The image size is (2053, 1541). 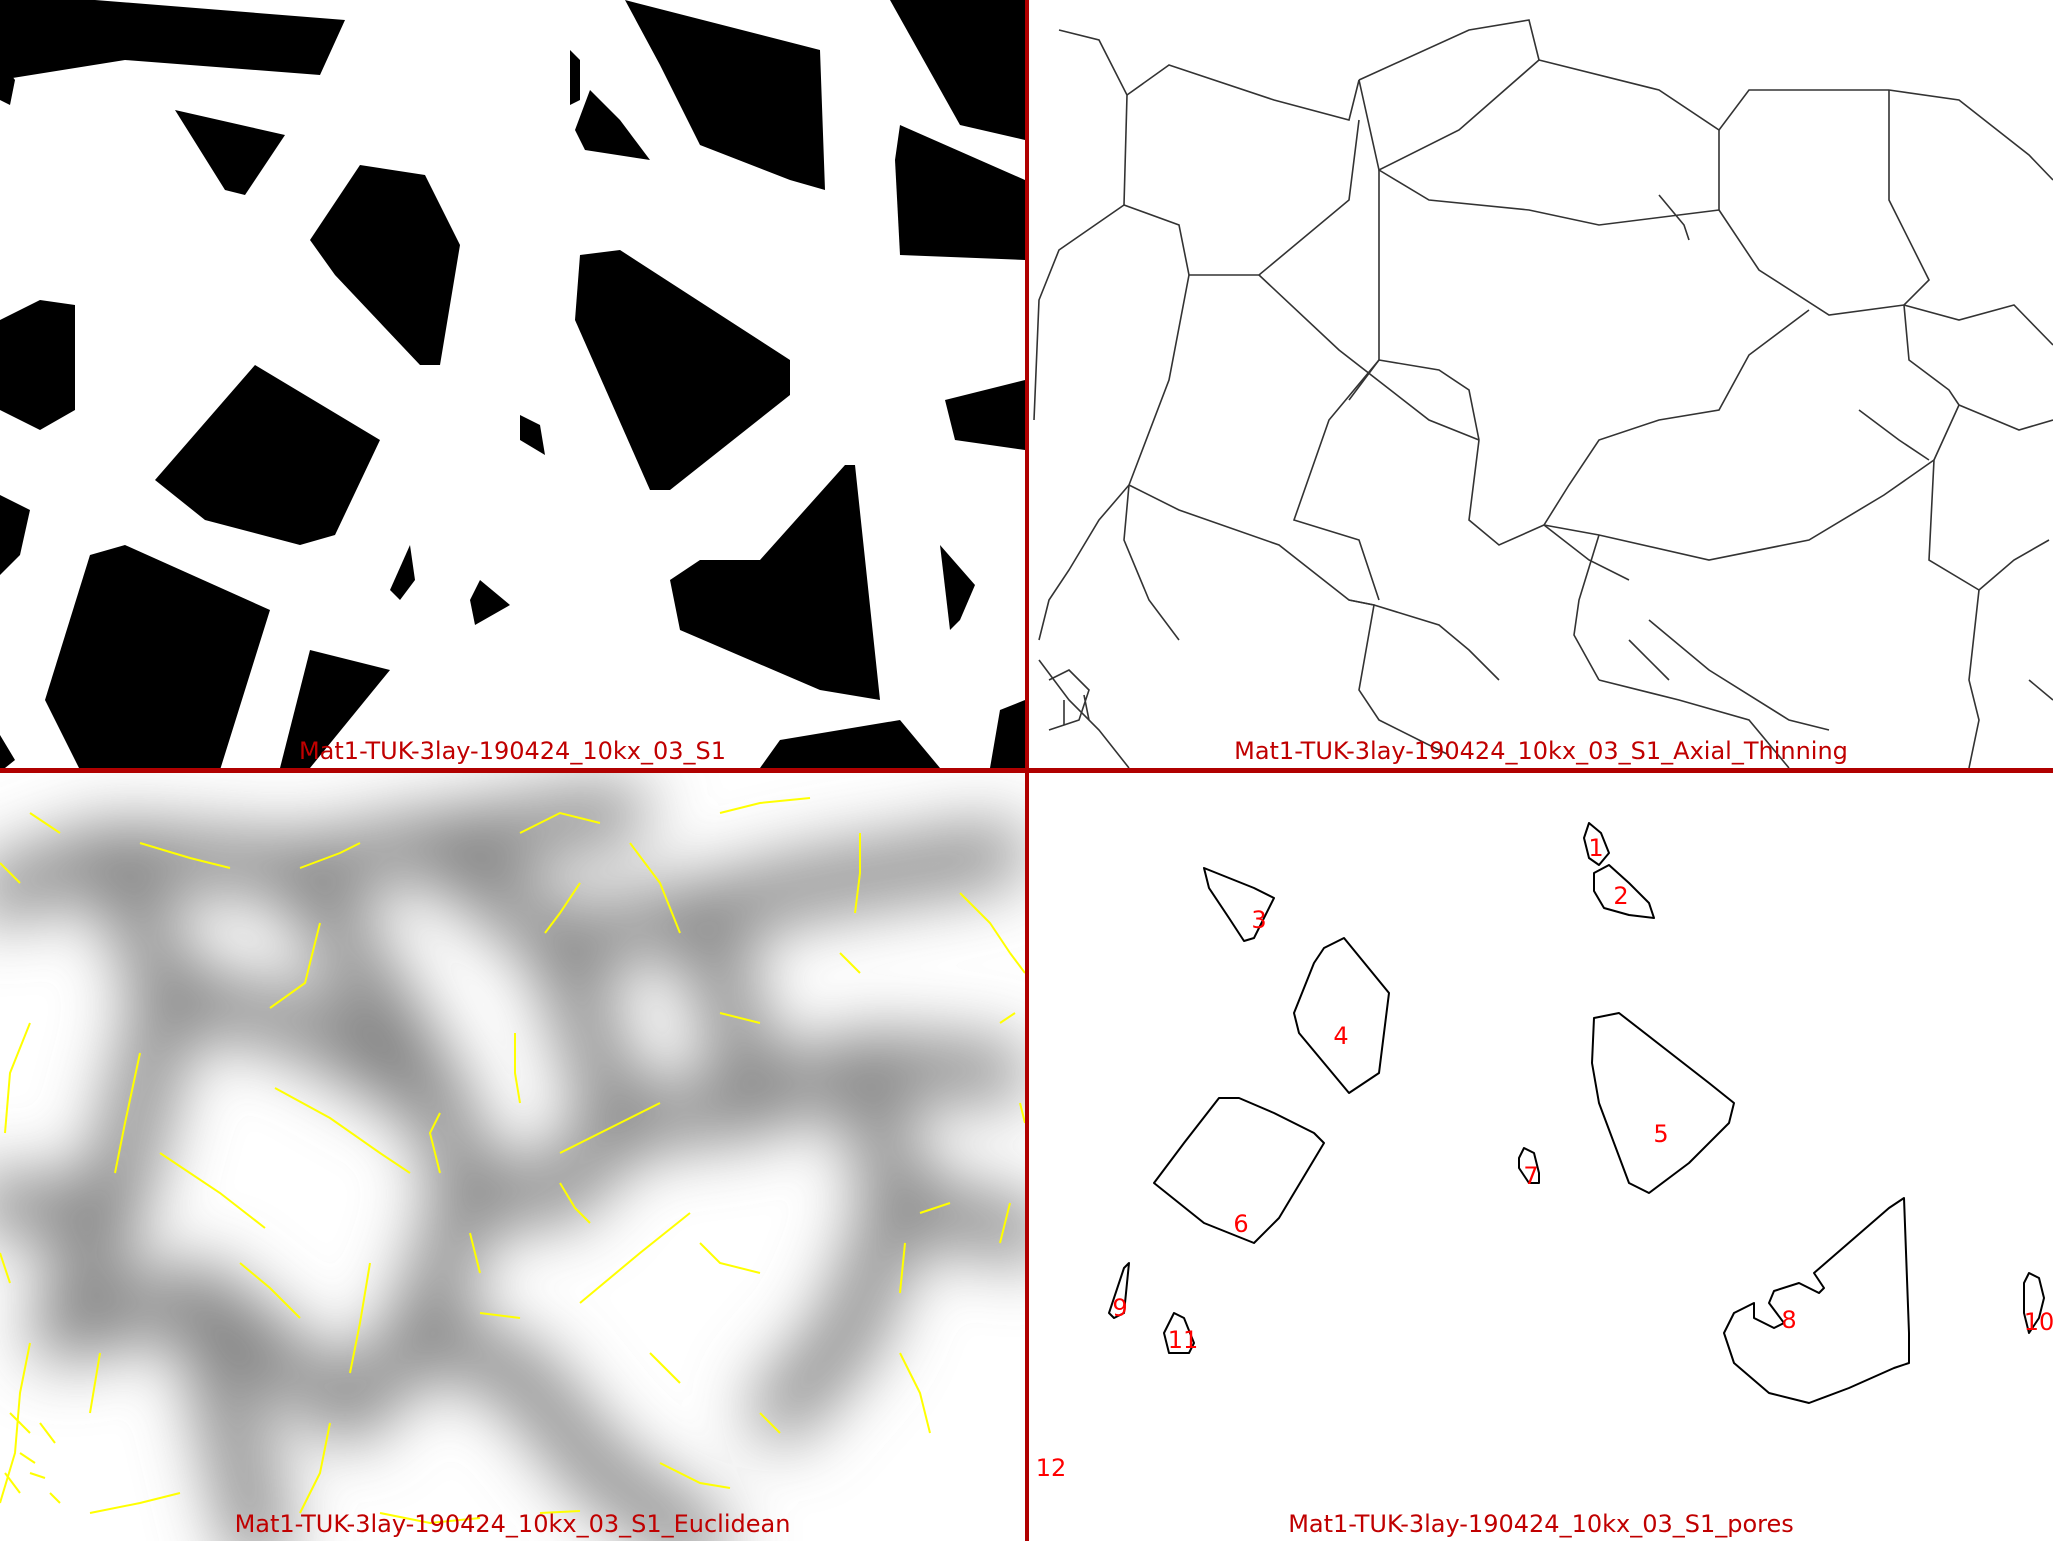 I want to click on pore-label-7: 7, so click(x=1530, y=1176).